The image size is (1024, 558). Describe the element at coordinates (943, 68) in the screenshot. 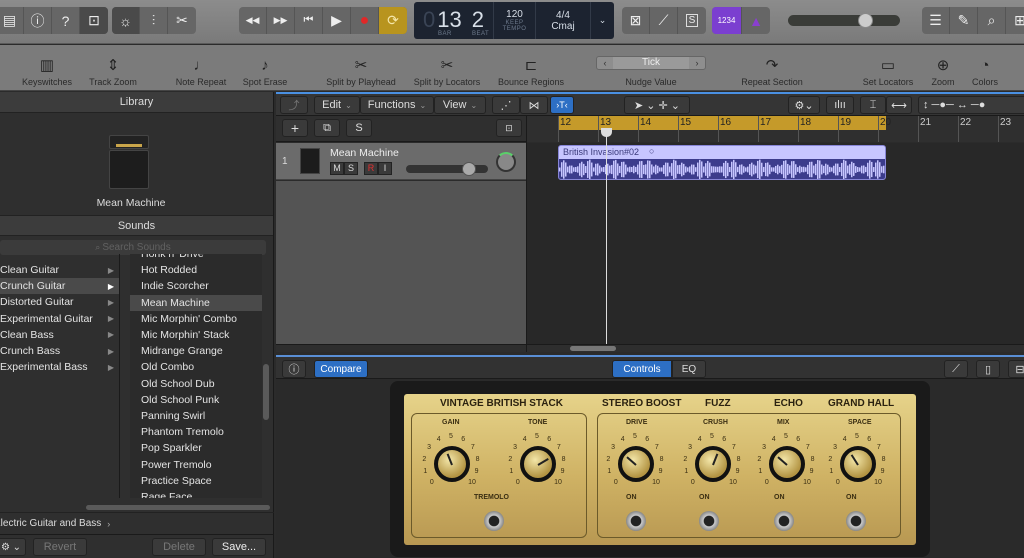

I see `zoom-tool: ⊕ Zoom` at that location.